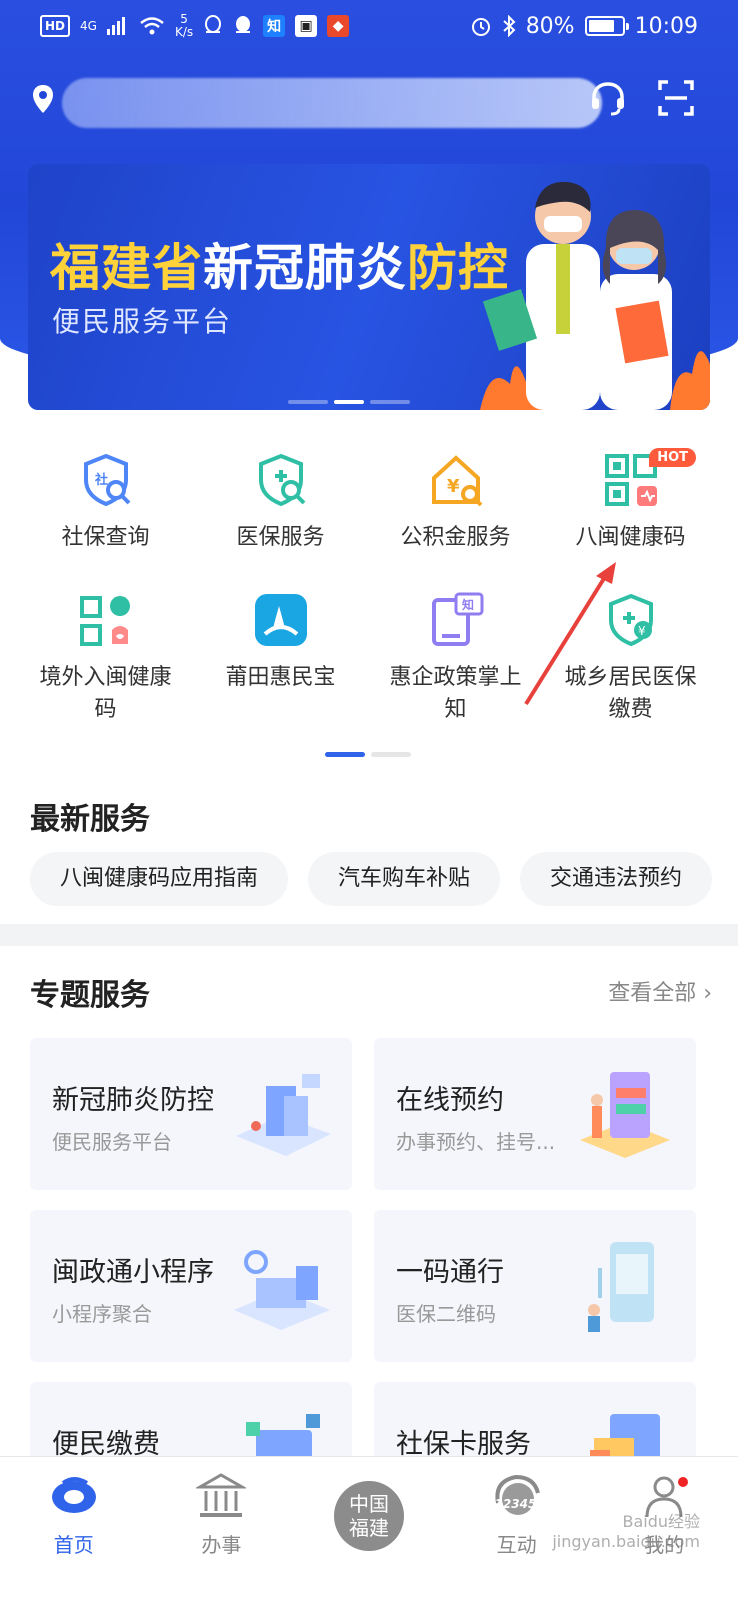  What do you see at coordinates (516, 1545) in the screenshot?
I see `tab-label: 互动` at bounding box center [516, 1545].